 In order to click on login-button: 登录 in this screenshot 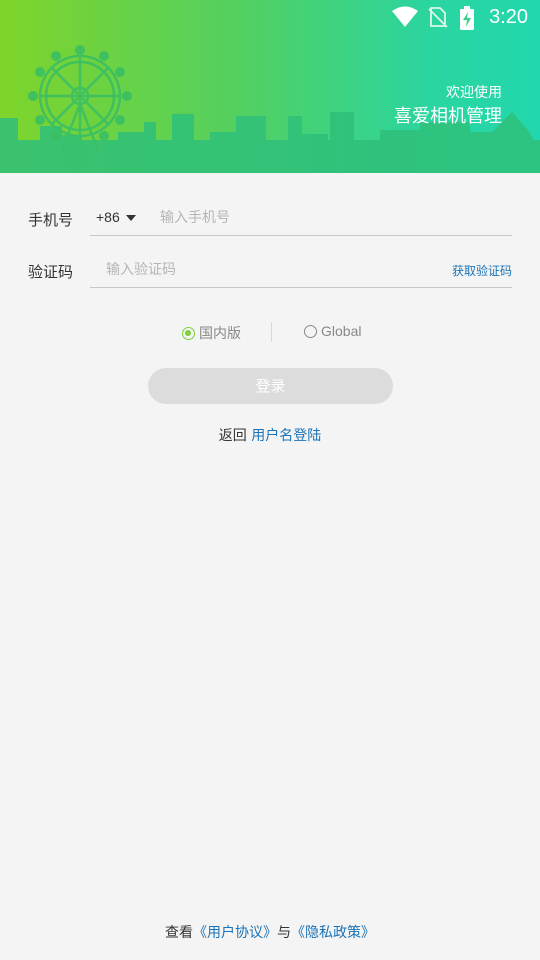, I will do `click(270, 386)`.